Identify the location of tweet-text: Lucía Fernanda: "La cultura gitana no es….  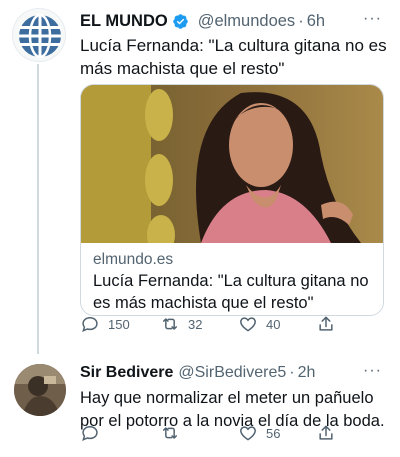
(233, 57).